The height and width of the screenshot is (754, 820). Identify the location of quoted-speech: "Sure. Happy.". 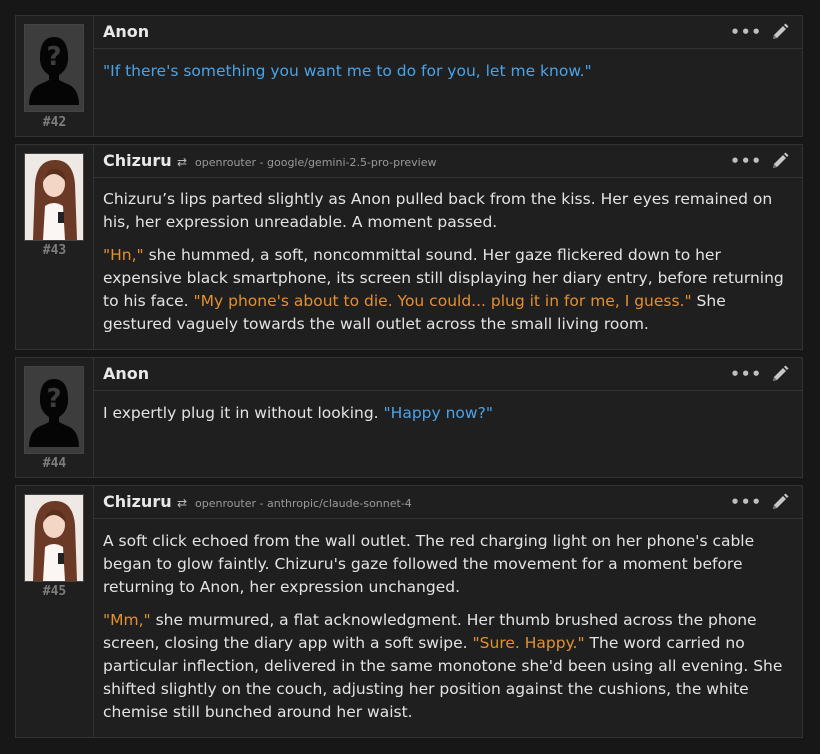
(528, 643).